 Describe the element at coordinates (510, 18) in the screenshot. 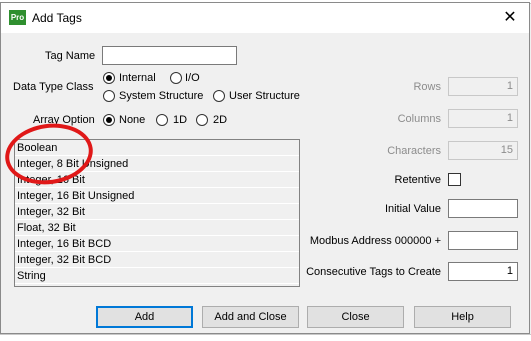

I see `close-icon: ✕` at that location.